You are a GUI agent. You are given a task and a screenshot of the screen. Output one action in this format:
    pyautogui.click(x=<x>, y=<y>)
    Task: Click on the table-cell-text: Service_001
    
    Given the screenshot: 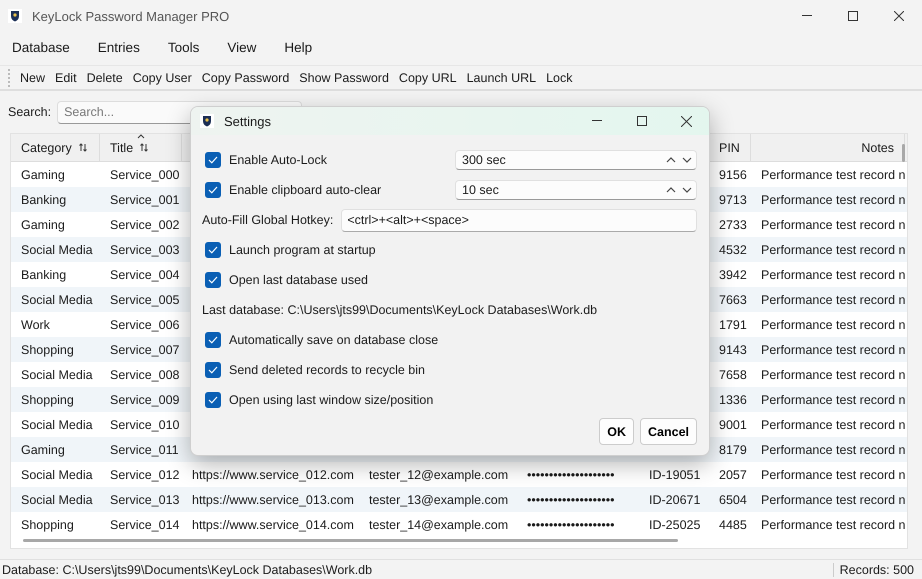 What is the action you would take?
    pyautogui.click(x=144, y=200)
    